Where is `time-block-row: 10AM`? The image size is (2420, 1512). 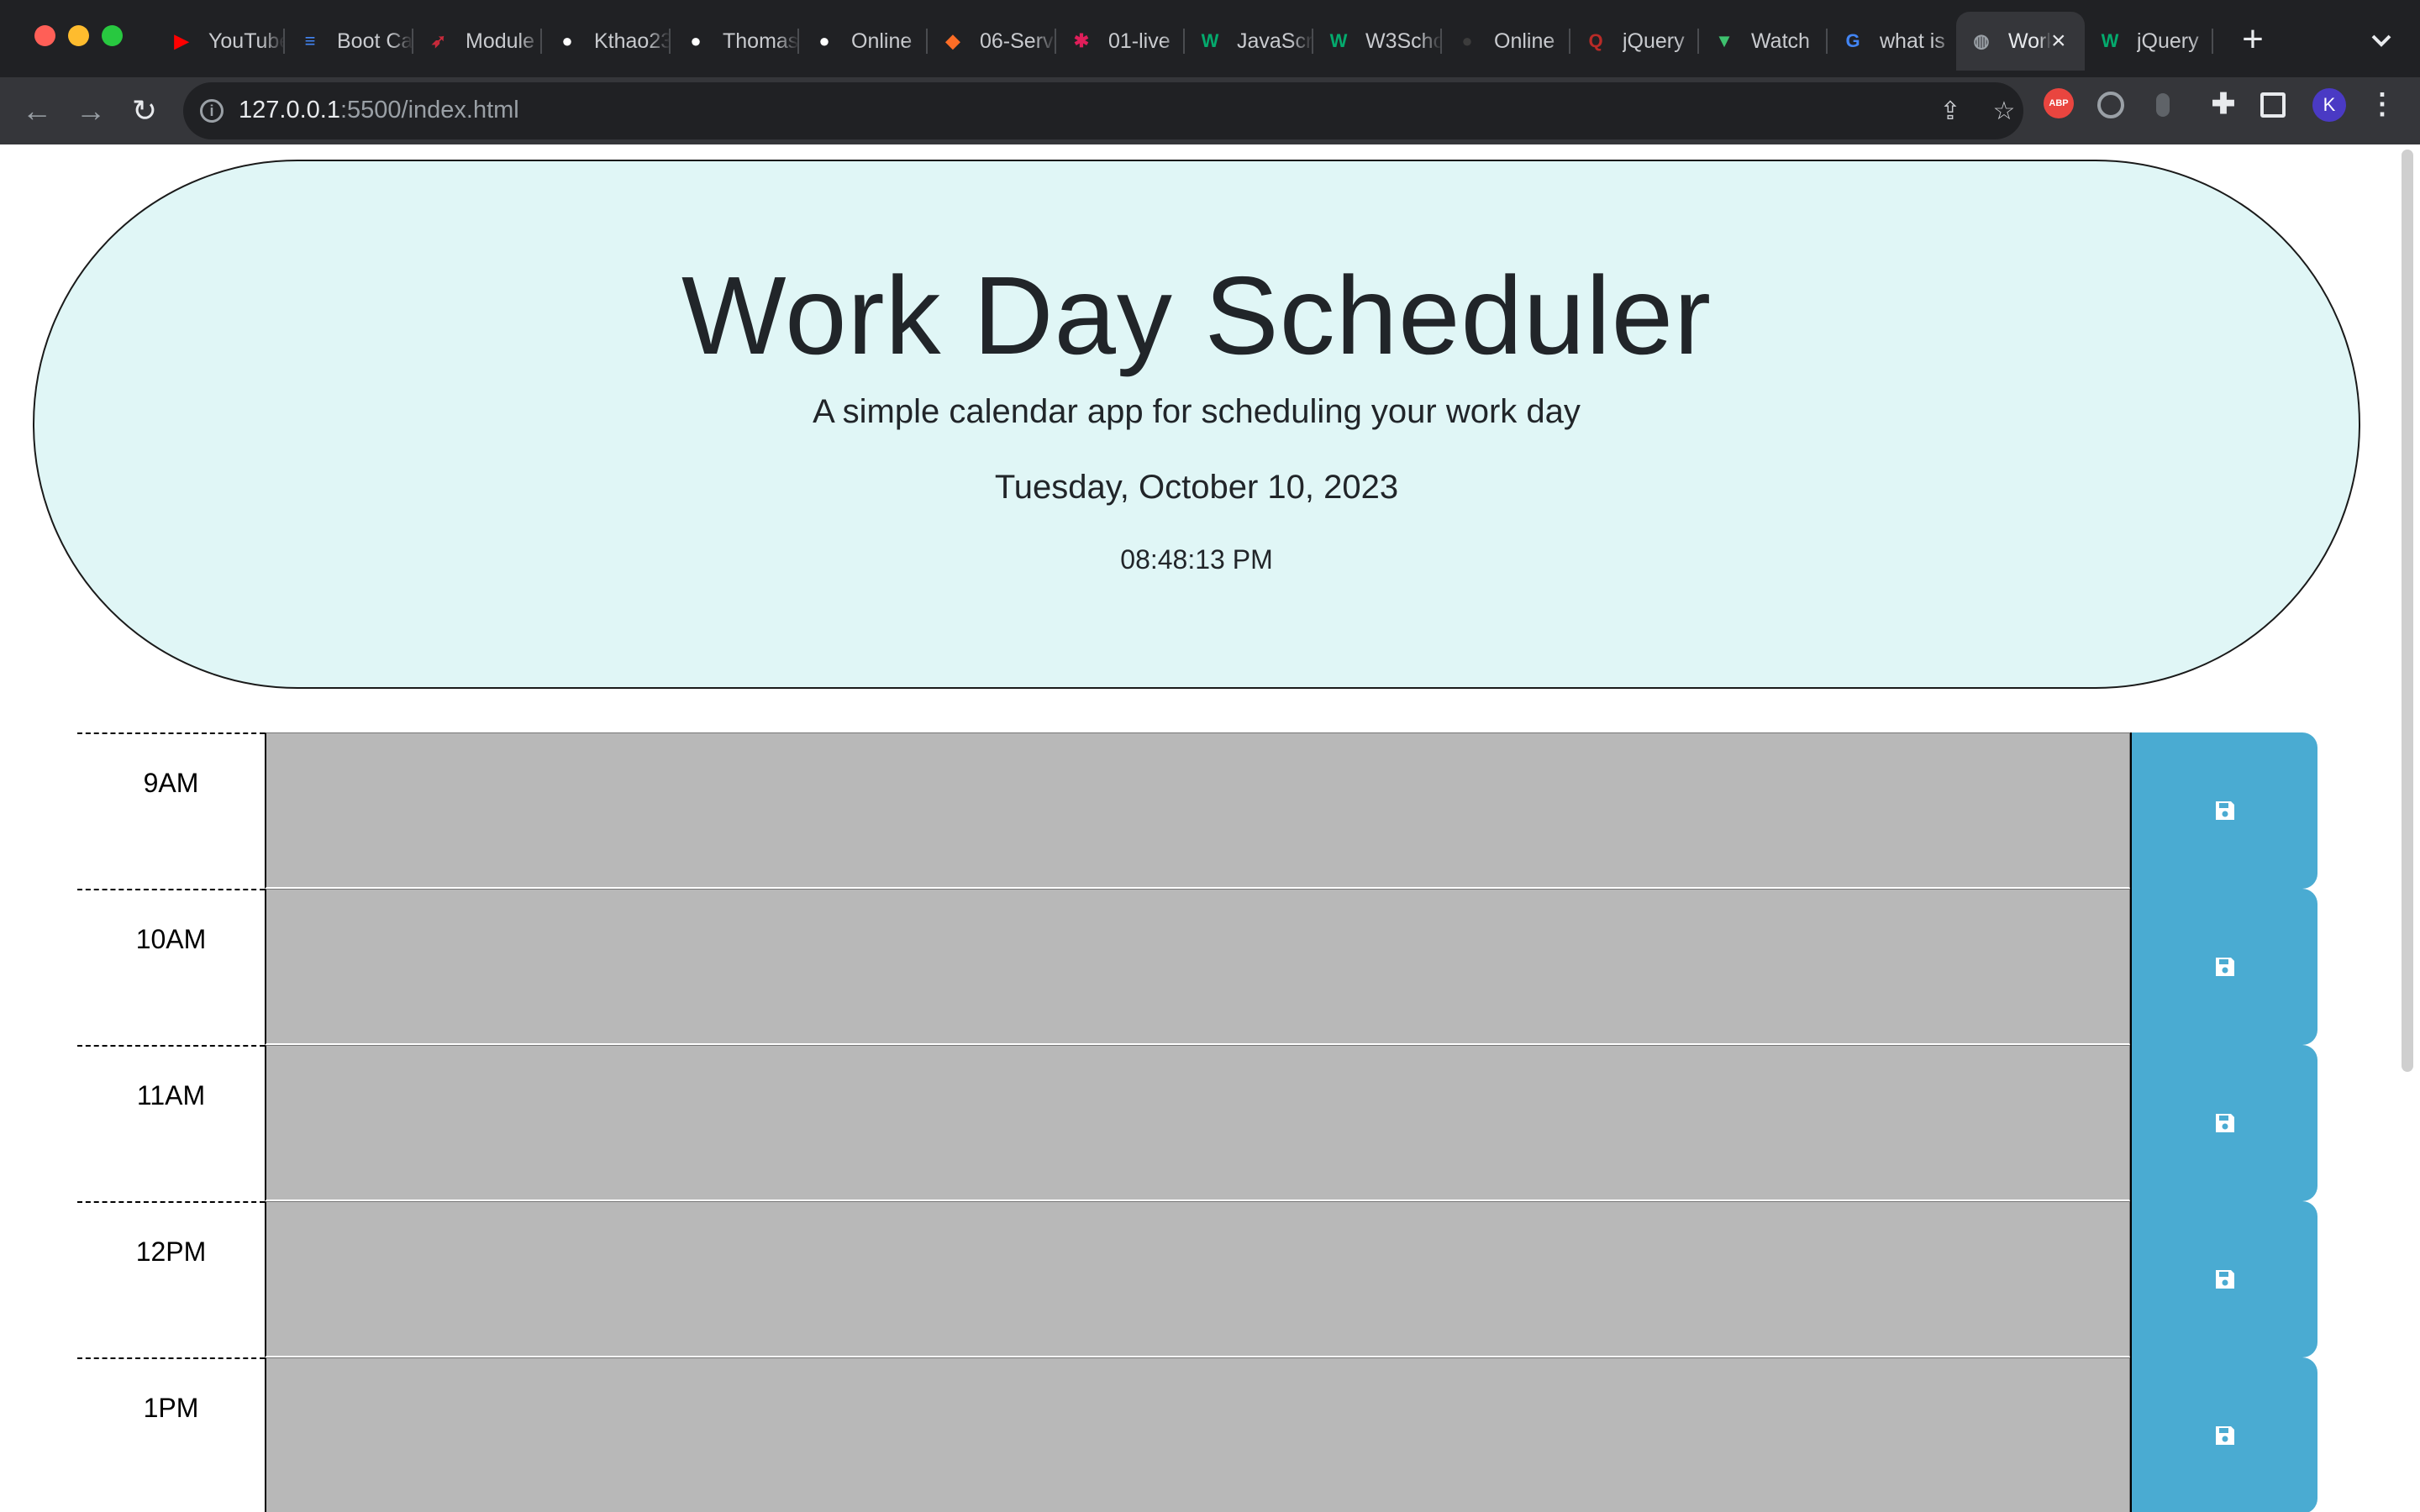 time-block-row: 10AM is located at coordinates (1197, 967).